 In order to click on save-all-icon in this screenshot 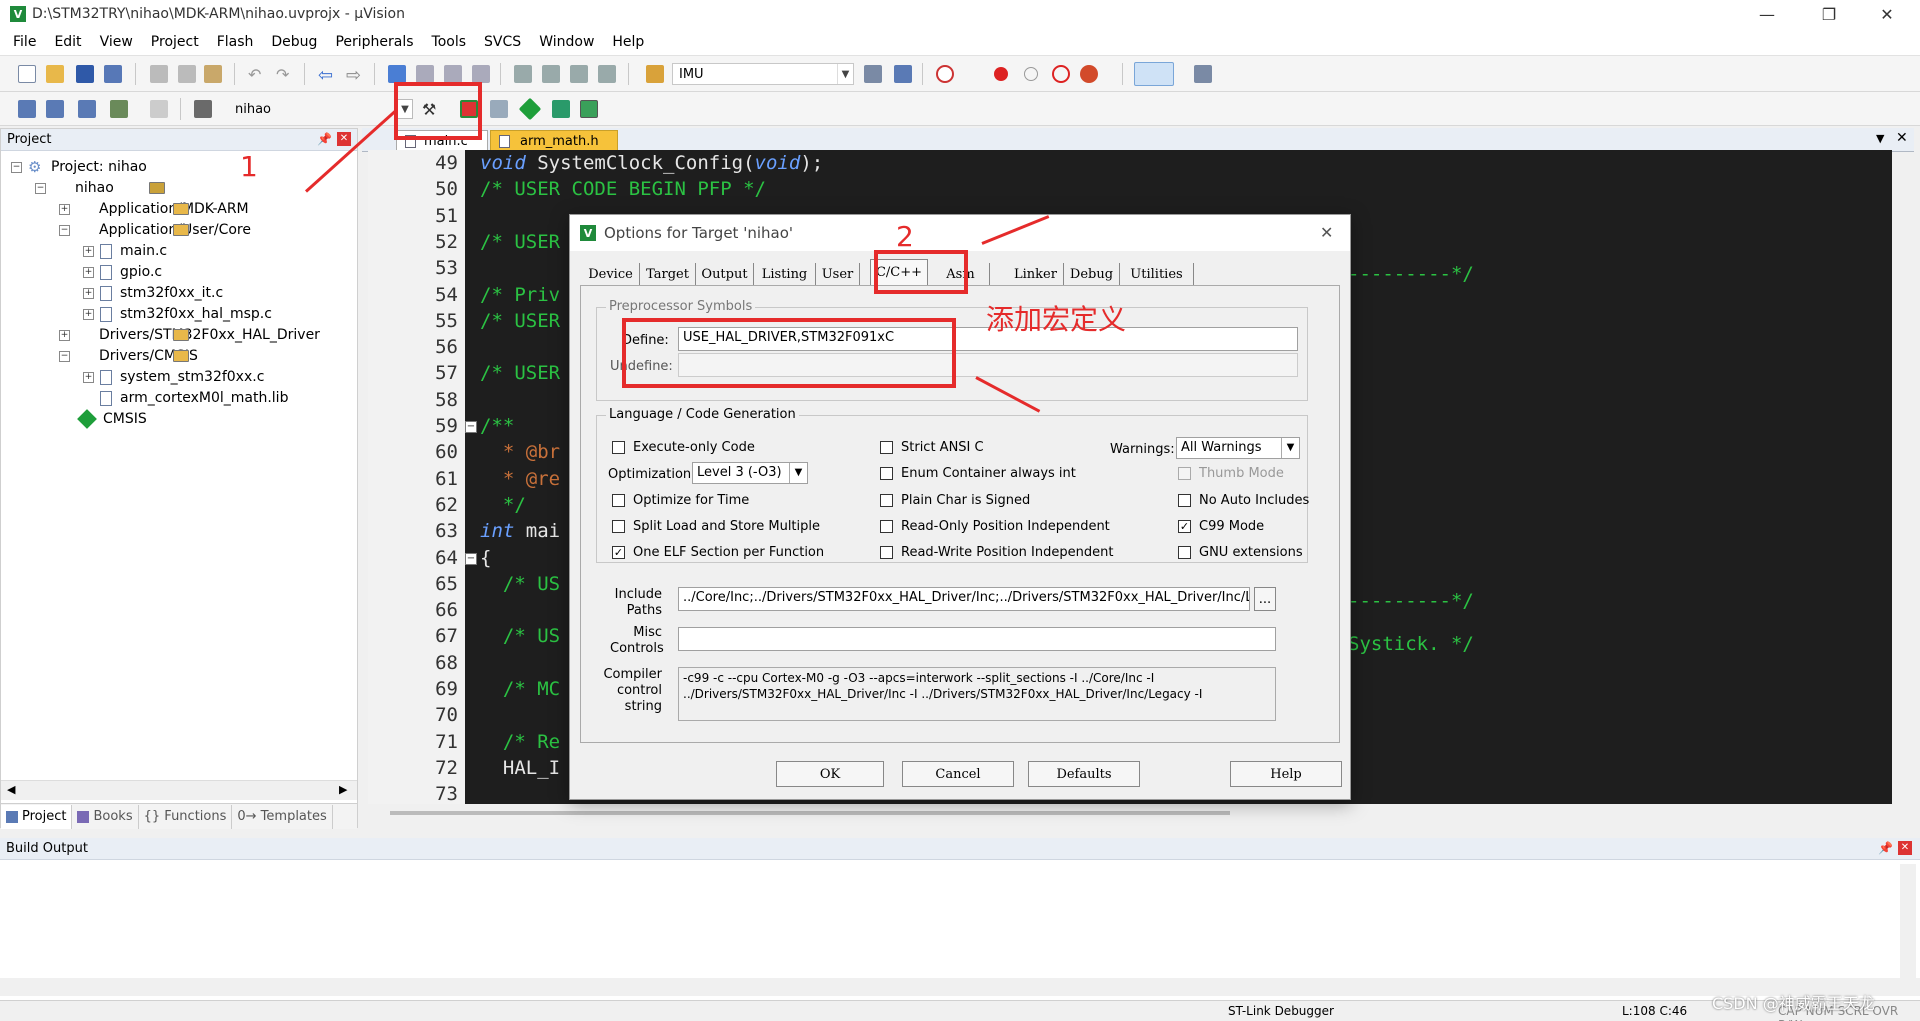, I will do `click(113, 74)`.